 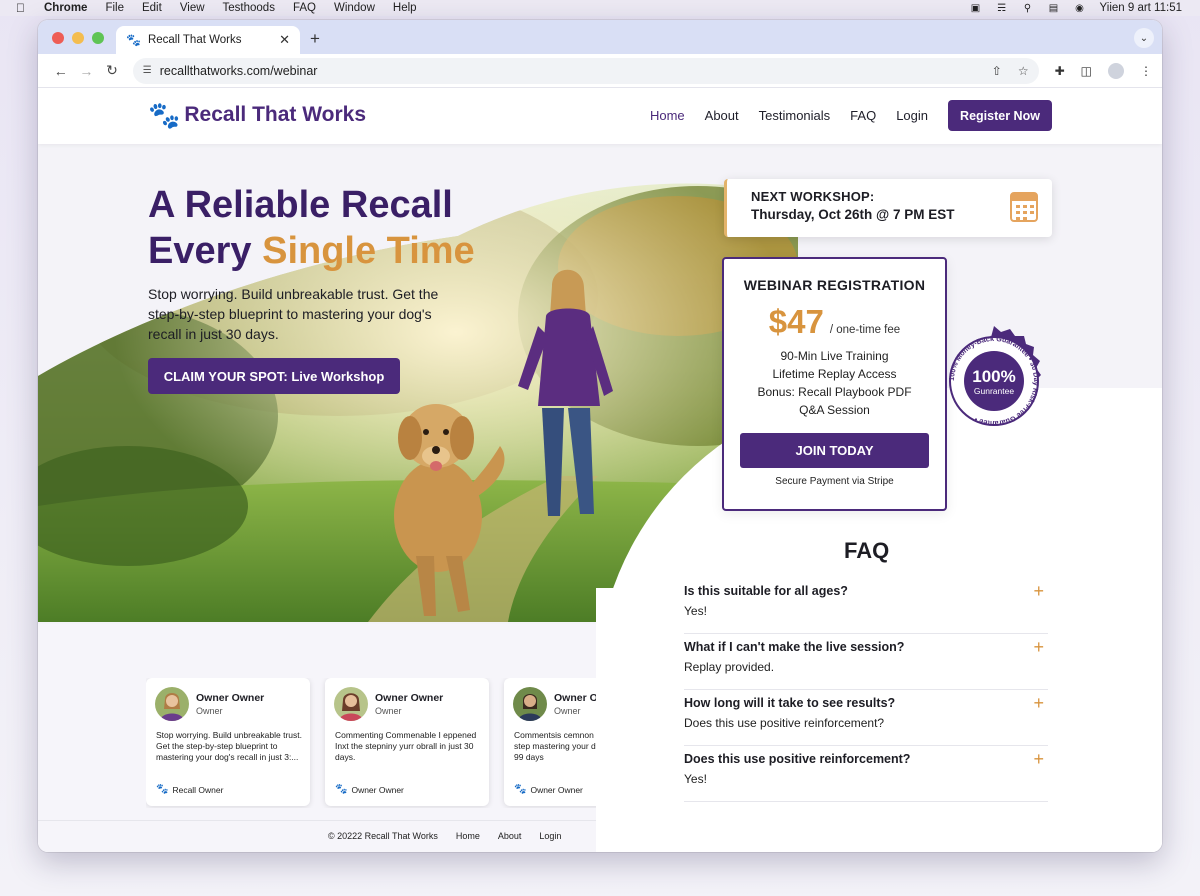 What do you see at coordinates (912, 115) in the screenshot?
I see `nav-login: Login` at bounding box center [912, 115].